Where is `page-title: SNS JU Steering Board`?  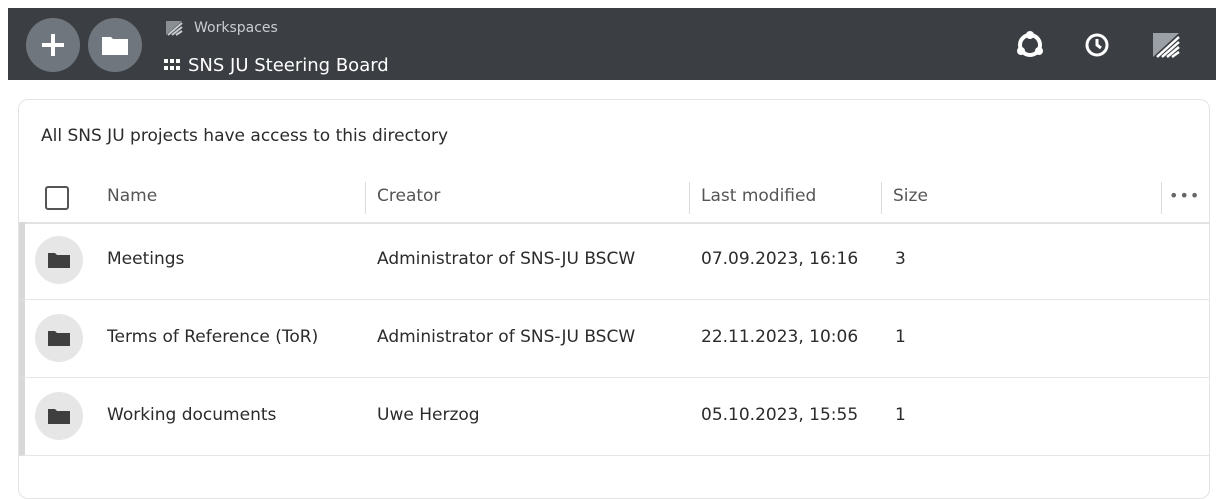 page-title: SNS JU Steering Board is located at coordinates (288, 65).